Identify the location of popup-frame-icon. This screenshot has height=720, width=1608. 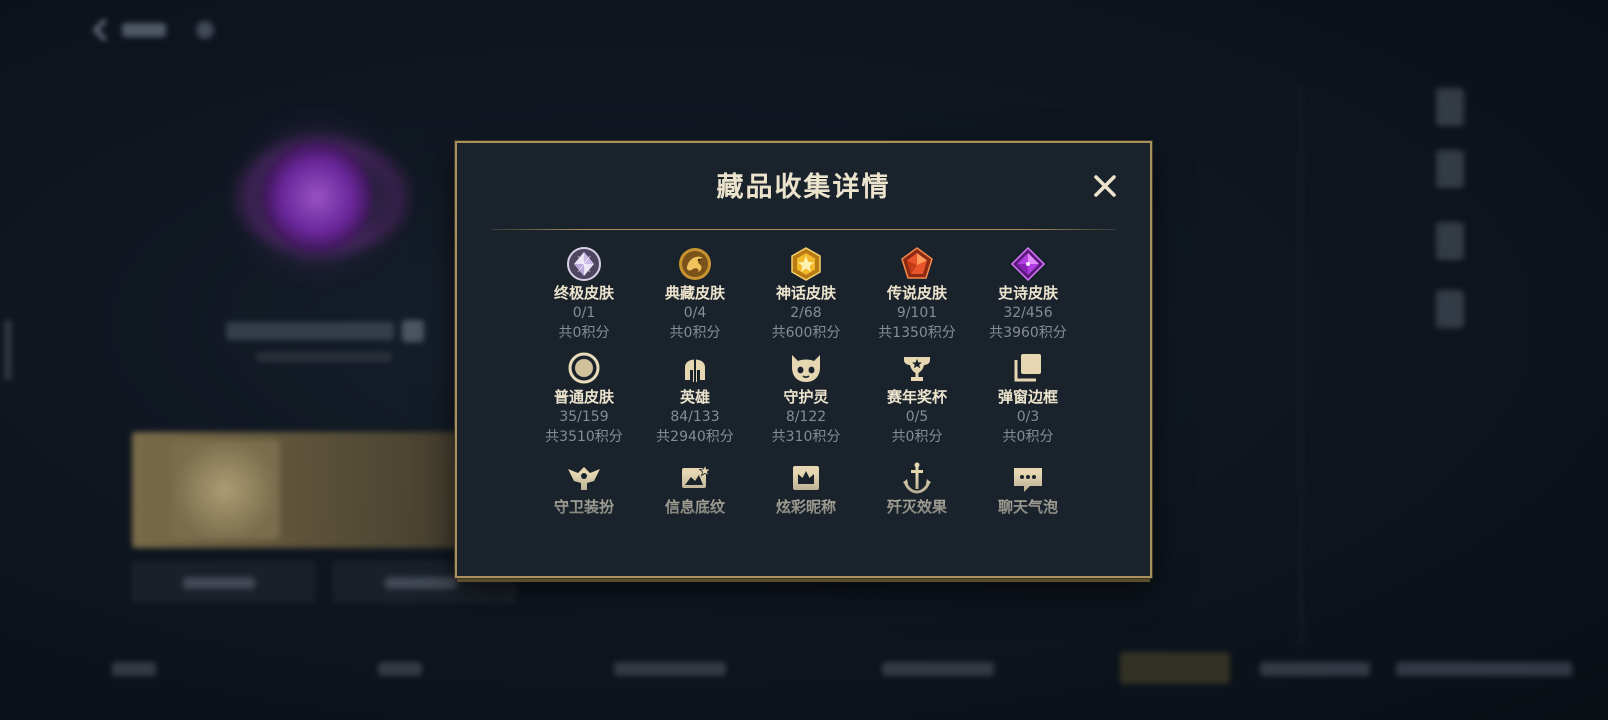
(1027, 368).